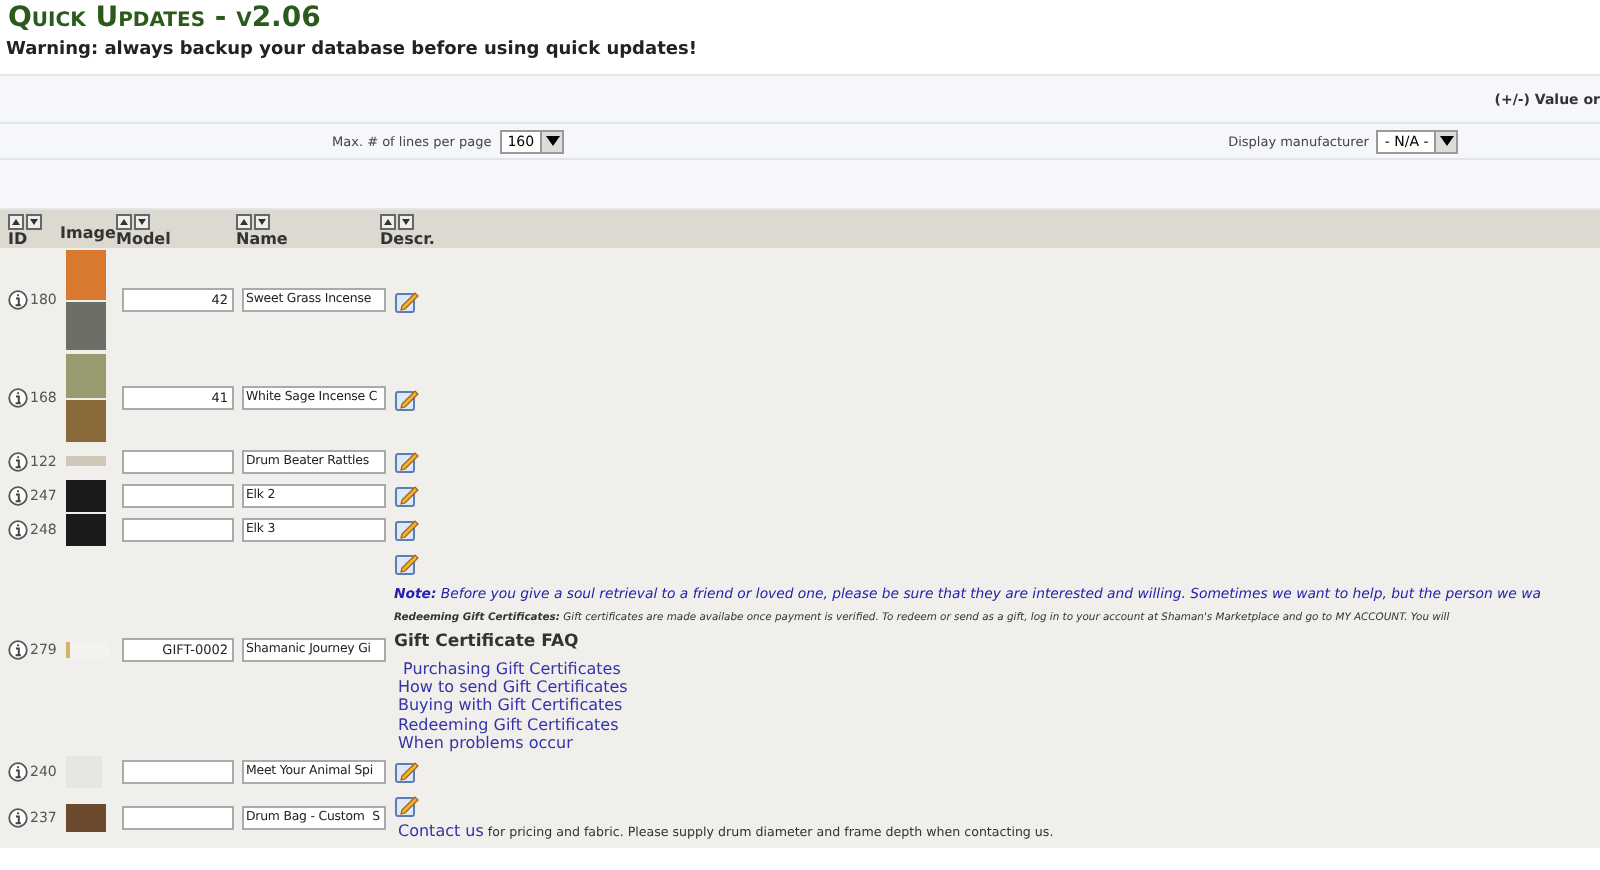 The width and height of the screenshot is (1600, 870). Describe the element at coordinates (144, 239) in the screenshot. I see `column-header: Model` at that location.